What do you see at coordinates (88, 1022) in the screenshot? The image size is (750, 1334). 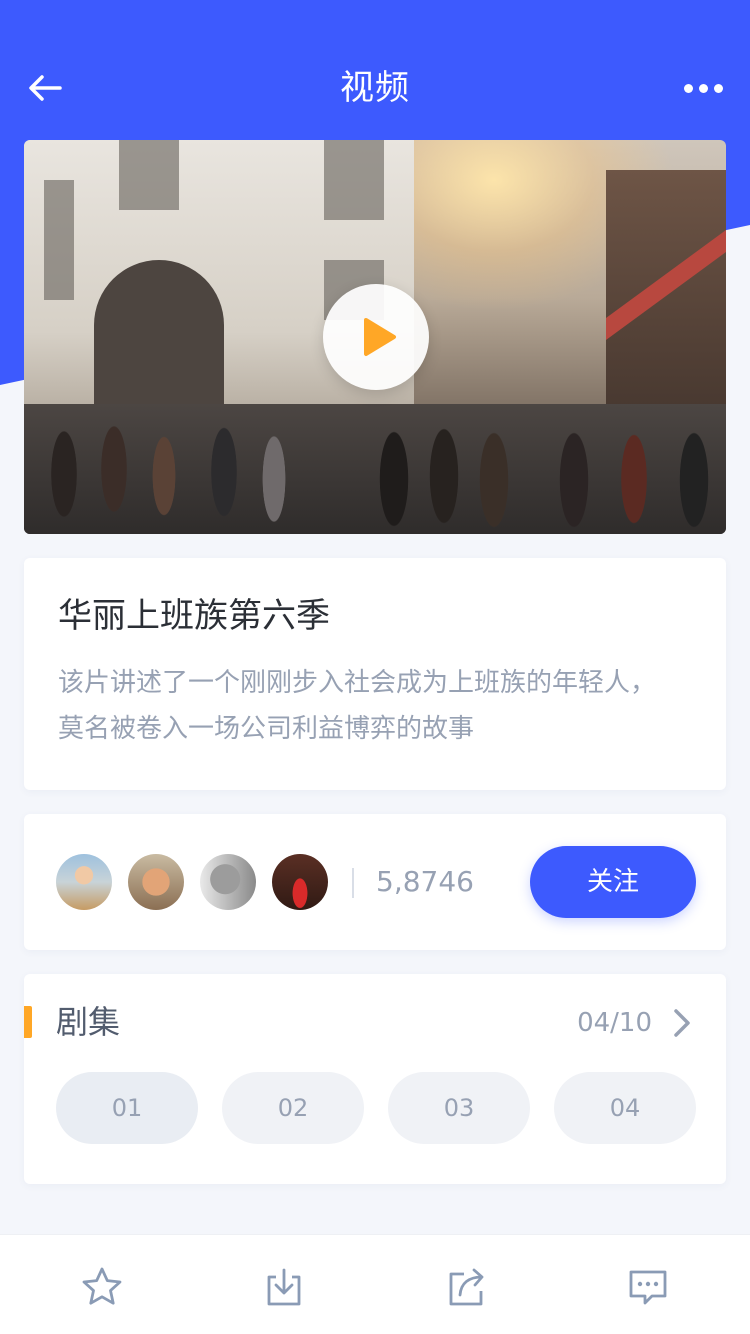 I see `episodes-title: 剧集` at bounding box center [88, 1022].